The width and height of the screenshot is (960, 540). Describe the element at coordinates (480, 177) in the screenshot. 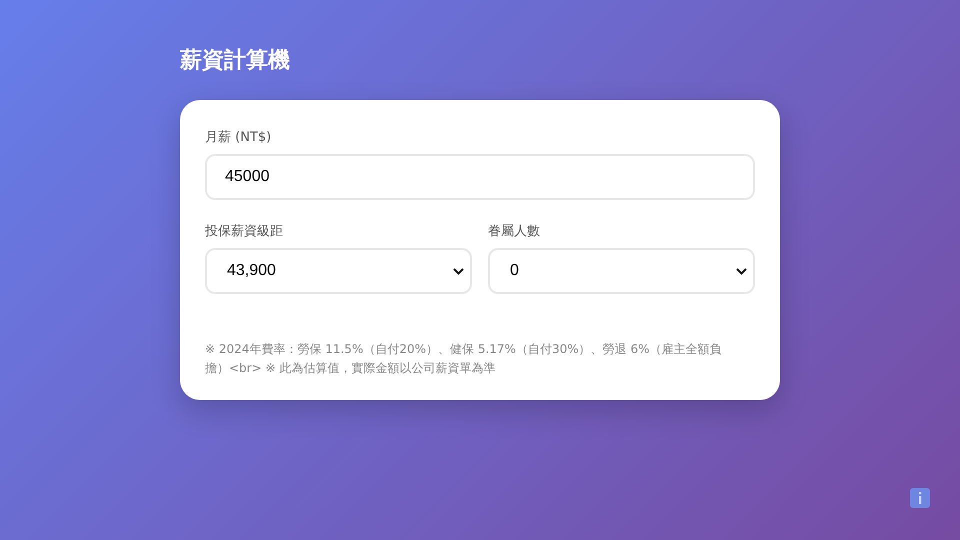

I see `salary-input: 45000` at that location.